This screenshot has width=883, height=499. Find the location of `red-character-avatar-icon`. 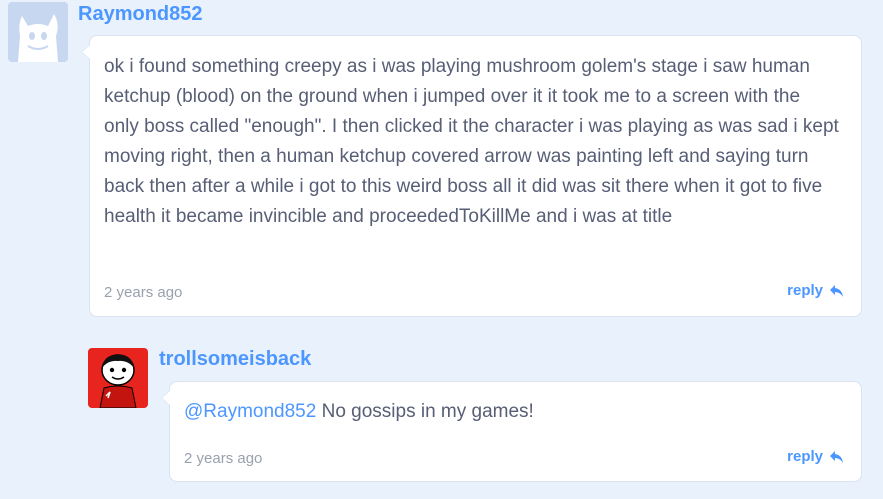

red-character-avatar-icon is located at coordinates (118, 378).